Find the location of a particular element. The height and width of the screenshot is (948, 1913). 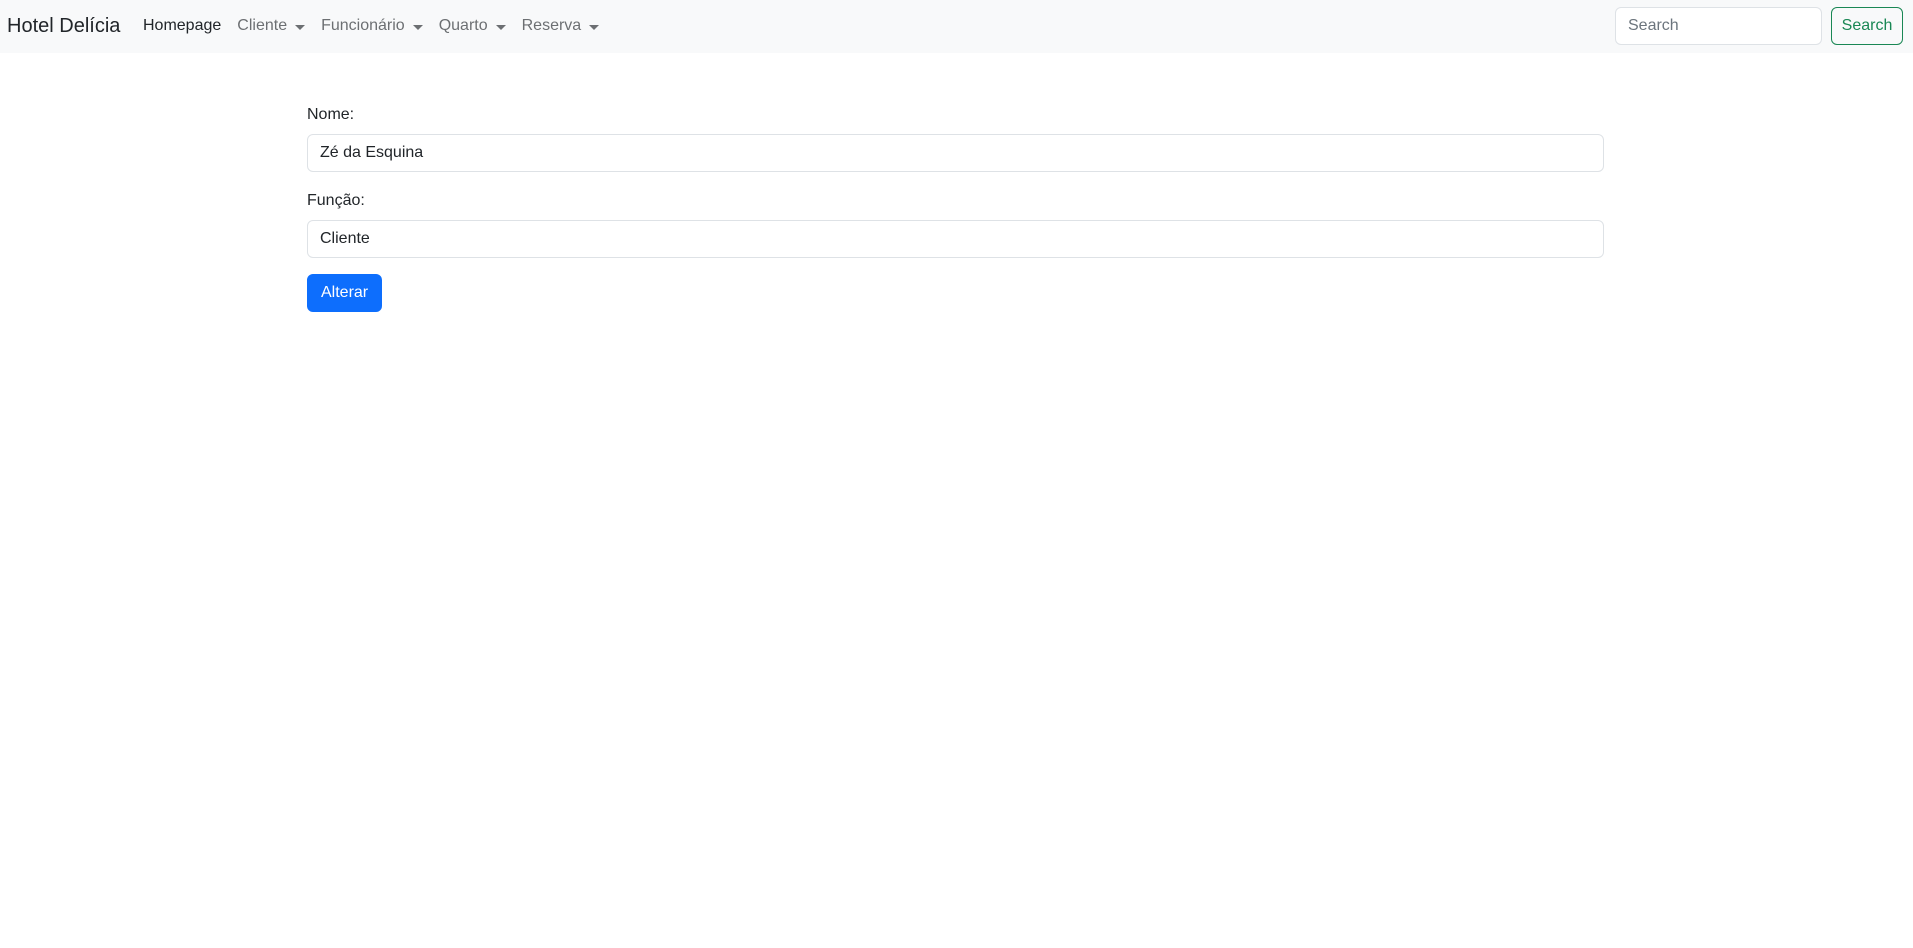

nav-item-homepage: Homepage is located at coordinates (182, 26).